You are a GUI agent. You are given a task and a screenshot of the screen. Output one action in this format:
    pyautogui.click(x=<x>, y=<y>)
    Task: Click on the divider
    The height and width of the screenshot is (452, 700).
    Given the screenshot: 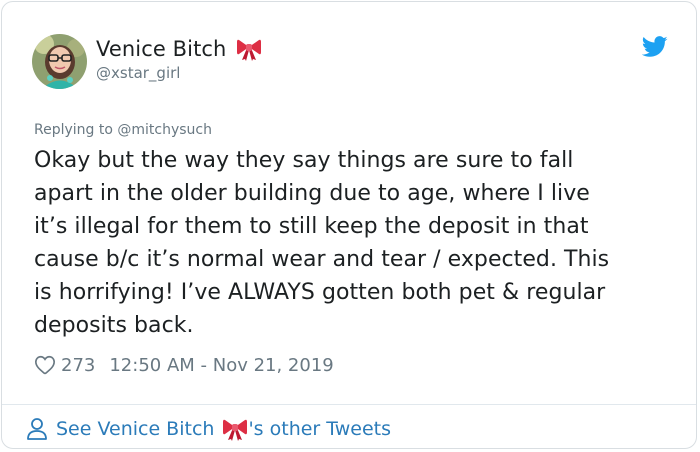 What is the action you would take?
    pyautogui.click(x=349, y=404)
    